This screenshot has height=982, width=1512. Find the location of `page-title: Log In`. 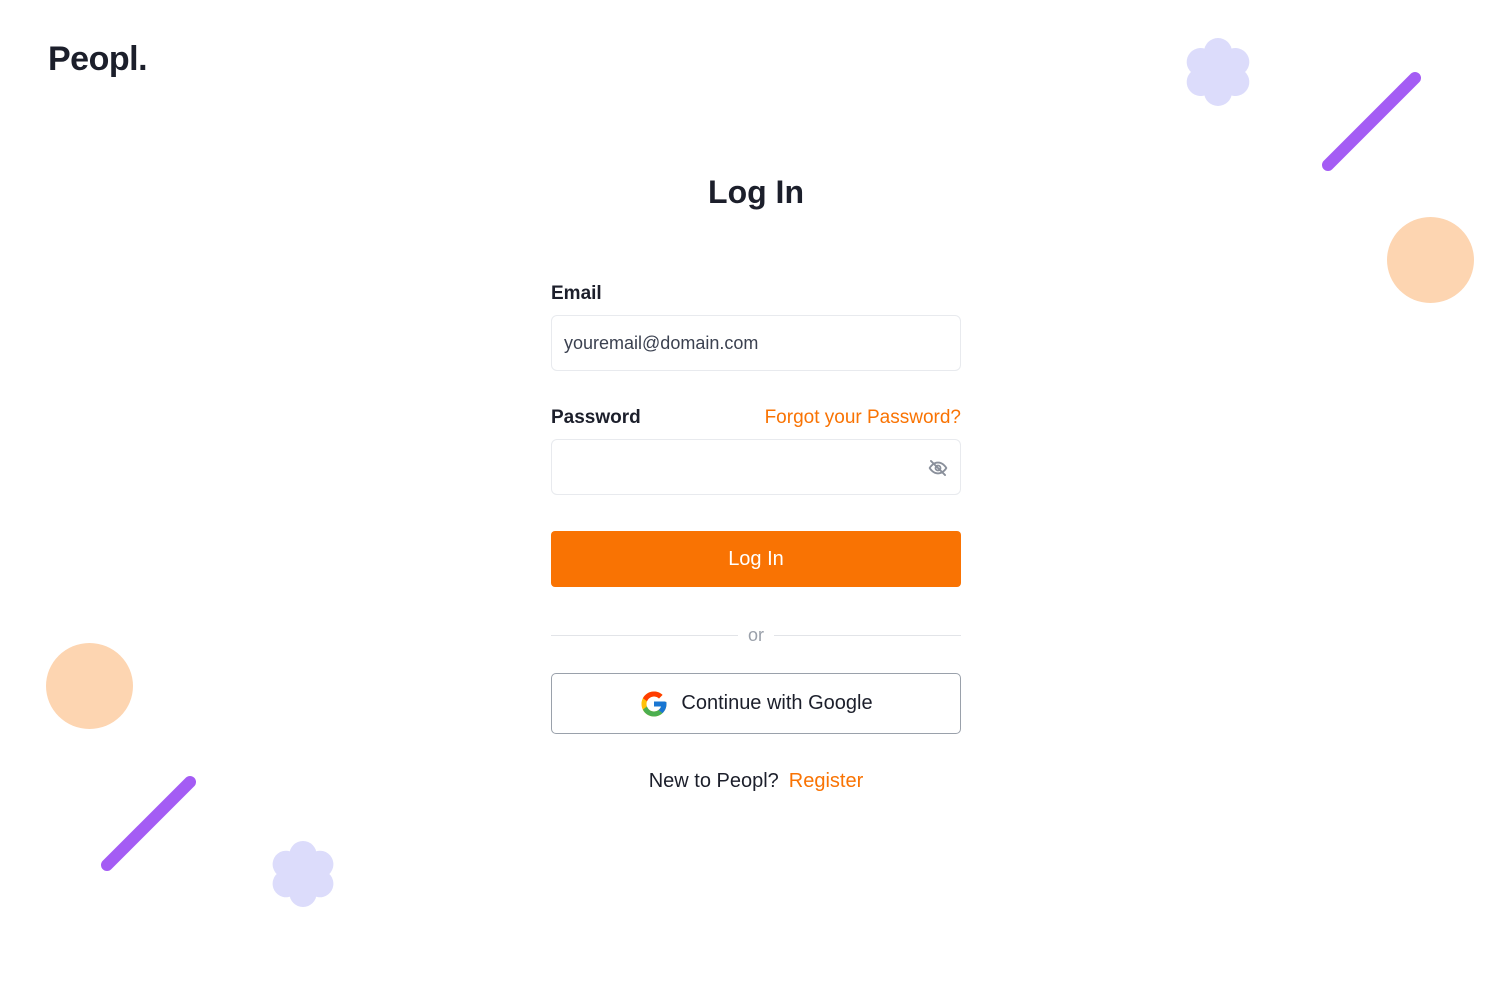

page-title: Log In is located at coordinates (756, 192).